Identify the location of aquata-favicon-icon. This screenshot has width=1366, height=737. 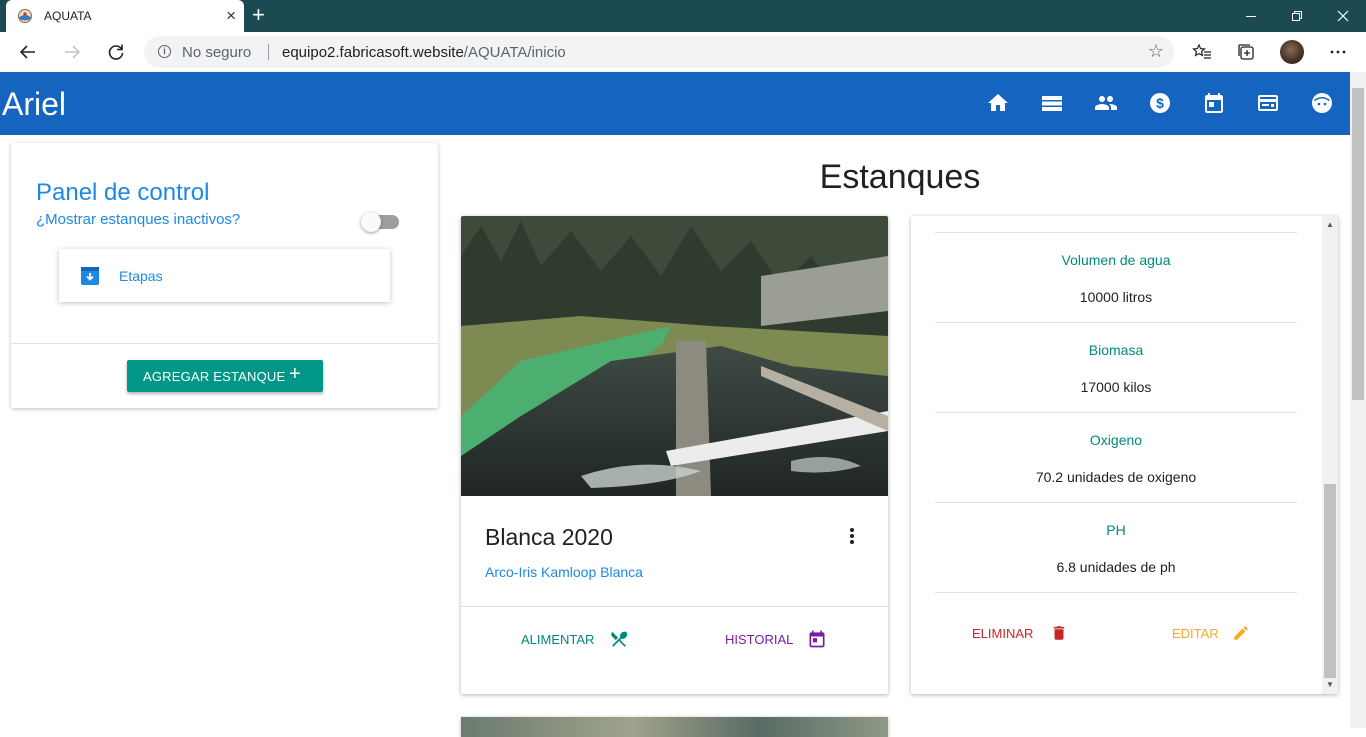
(25, 16).